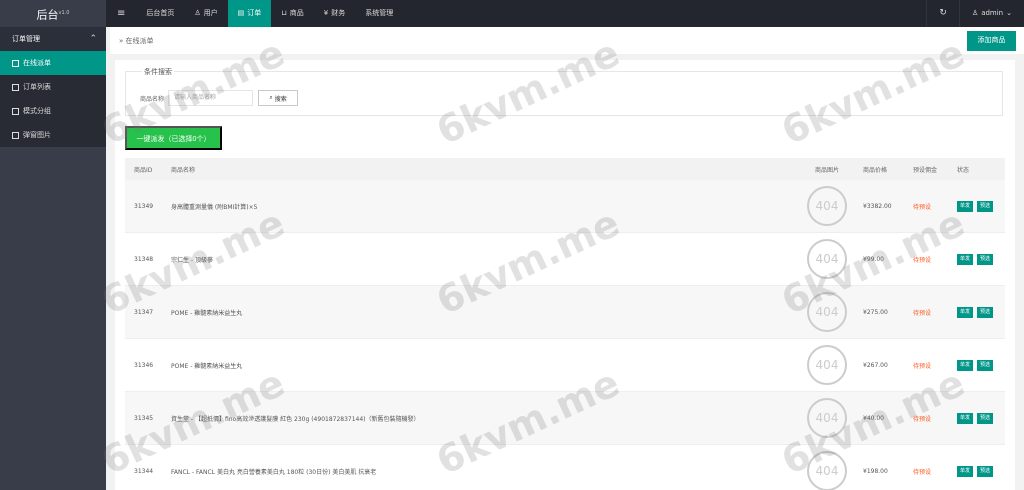  I want to click on sidebar-group-orders: 订单管理 ⌃, so click(53, 39).